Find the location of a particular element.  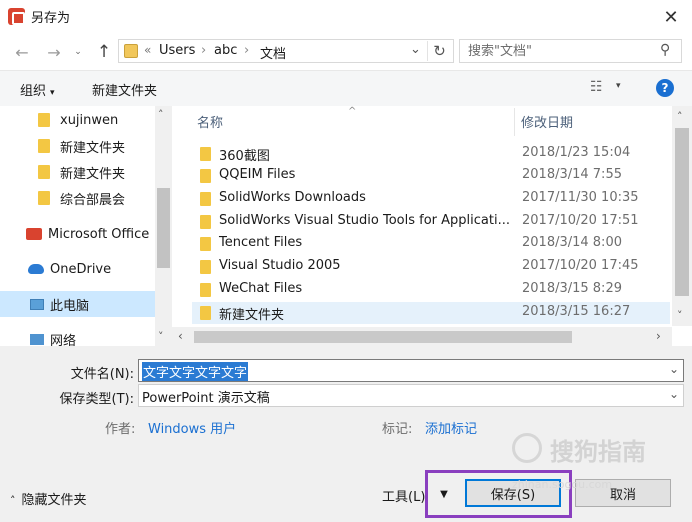

sidebar-item-new-folder-1: 新建文件夹 is located at coordinates (81, 146).